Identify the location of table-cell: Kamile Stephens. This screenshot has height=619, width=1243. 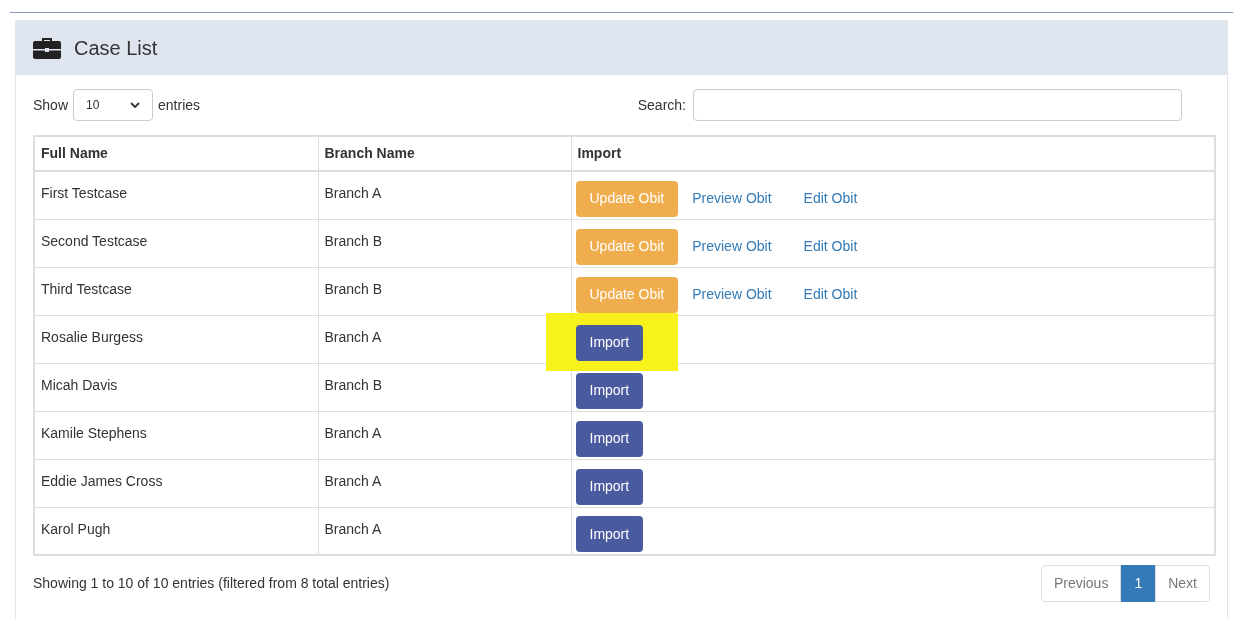
(176, 435).